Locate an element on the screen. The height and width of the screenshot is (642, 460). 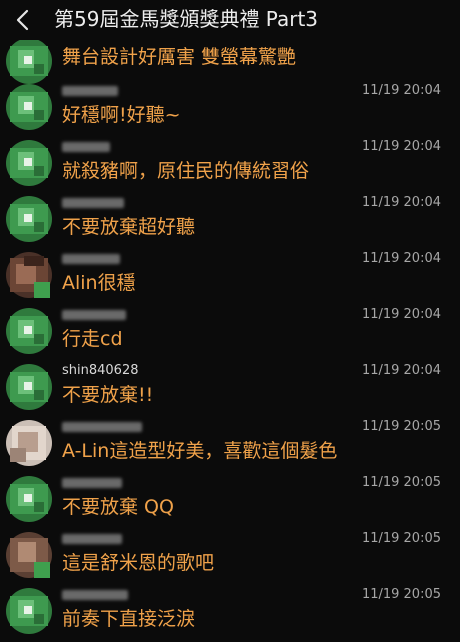
message-text: A-Lin這造型好美，喜歡這個髮色 is located at coordinates (200, 451).